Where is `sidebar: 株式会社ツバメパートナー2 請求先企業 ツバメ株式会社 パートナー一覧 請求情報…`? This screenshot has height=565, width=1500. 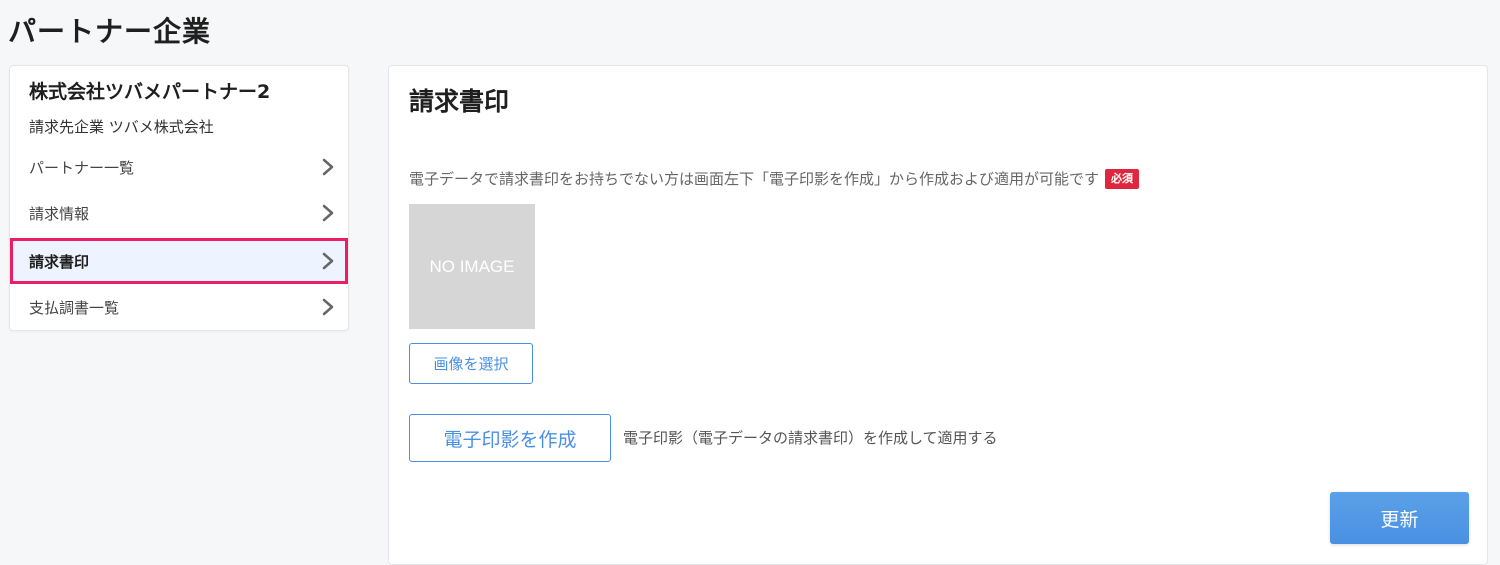
sidebar: 株式会社ツバメパートナー2 請求先企業 ツバメ株式会社 パートナー一覧 請求情報… is located at coordinates (179, 198).